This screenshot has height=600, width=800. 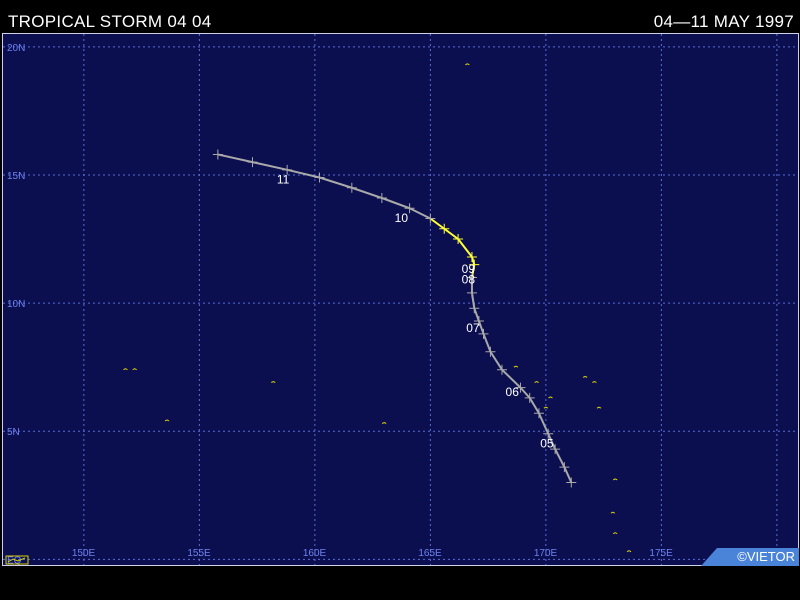 I want to click on lat-label: 10N, so click(x=16, y=304).